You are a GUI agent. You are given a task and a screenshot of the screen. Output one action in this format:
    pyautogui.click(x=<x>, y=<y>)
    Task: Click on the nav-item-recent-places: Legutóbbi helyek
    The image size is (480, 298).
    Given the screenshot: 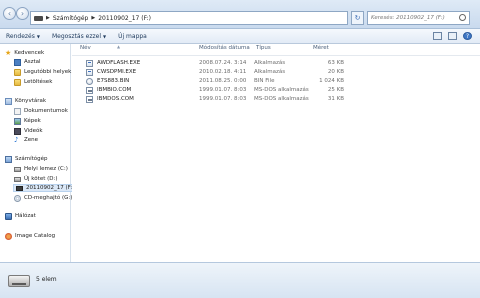 What is the action you would take?
    pyautogui.click(x=42, y=72)
    